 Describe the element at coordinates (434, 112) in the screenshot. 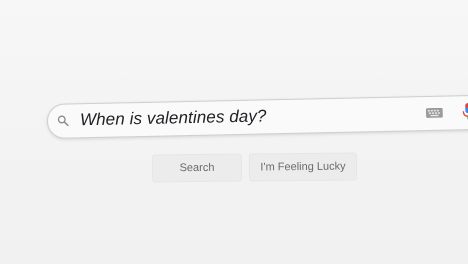

I see `keyboard-icon` at that location.